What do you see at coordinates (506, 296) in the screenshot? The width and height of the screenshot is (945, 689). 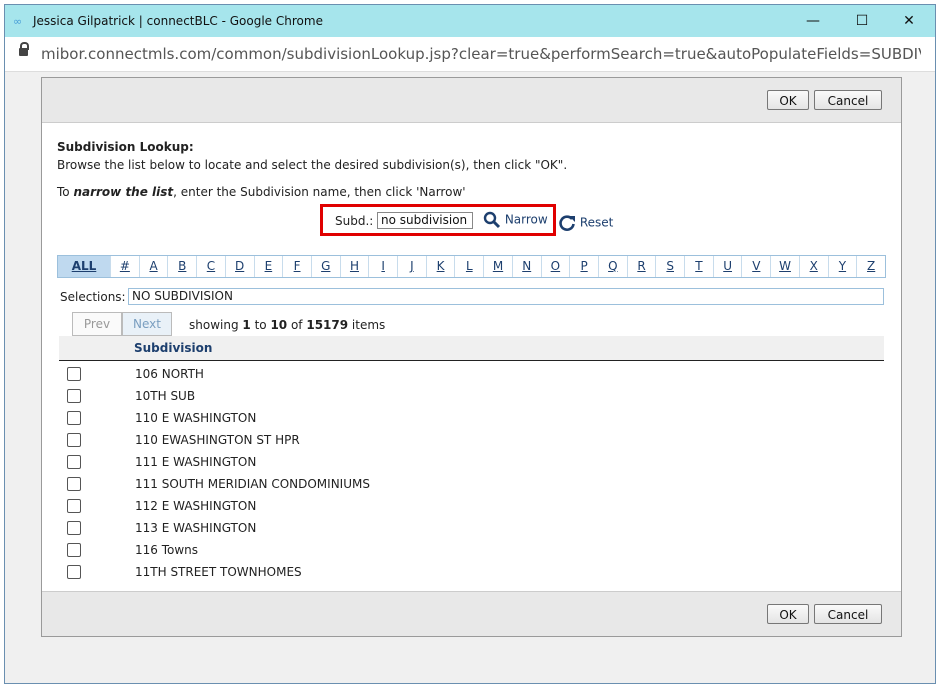 I see `selections-field: NO SUBDIVISION` at bounding box center [506, 296].